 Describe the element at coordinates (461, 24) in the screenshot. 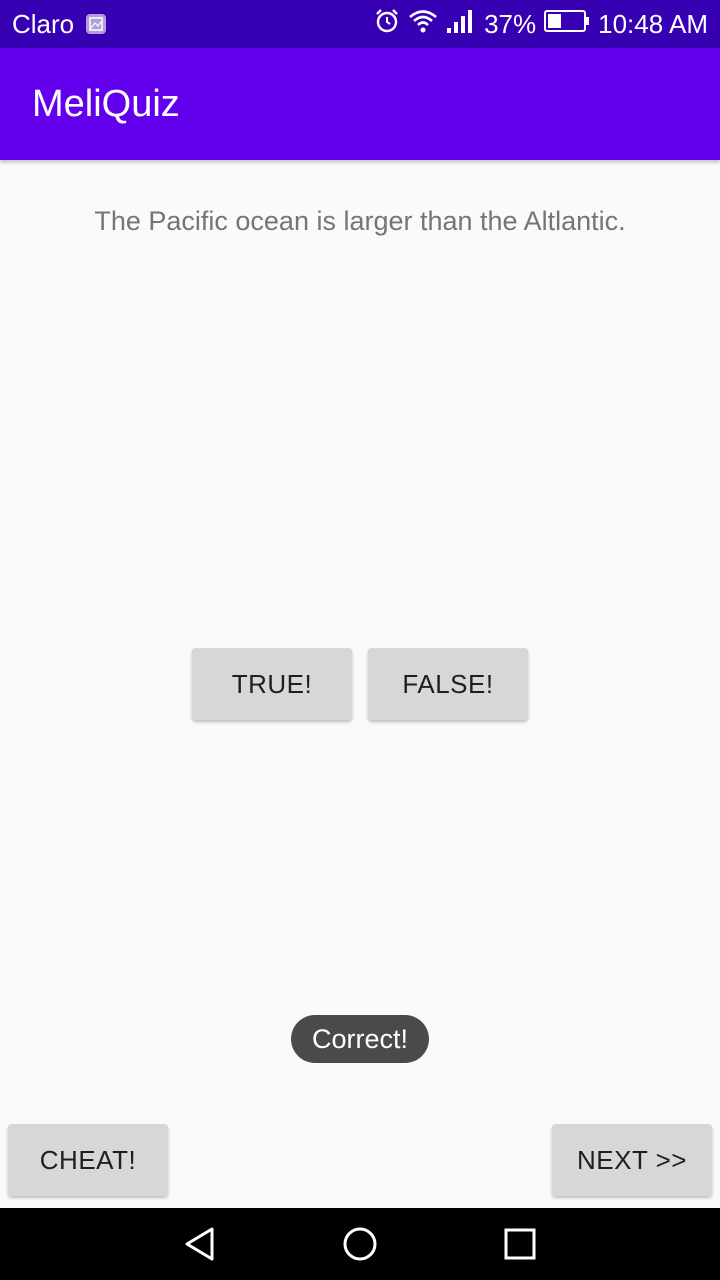

I see `signal-icon` at that location.